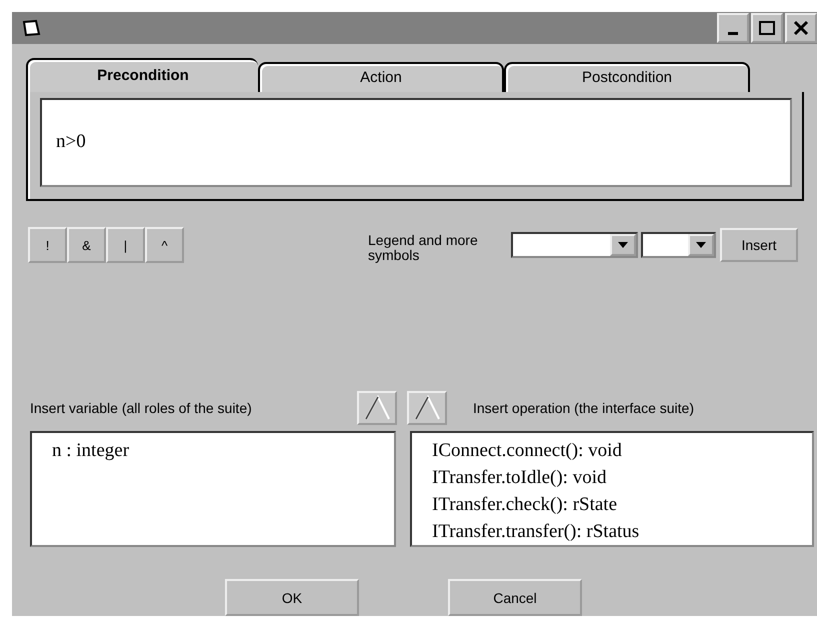 This screenshot has height=629, width=817. I want to click on symbol-button: &, so click(86, 245).